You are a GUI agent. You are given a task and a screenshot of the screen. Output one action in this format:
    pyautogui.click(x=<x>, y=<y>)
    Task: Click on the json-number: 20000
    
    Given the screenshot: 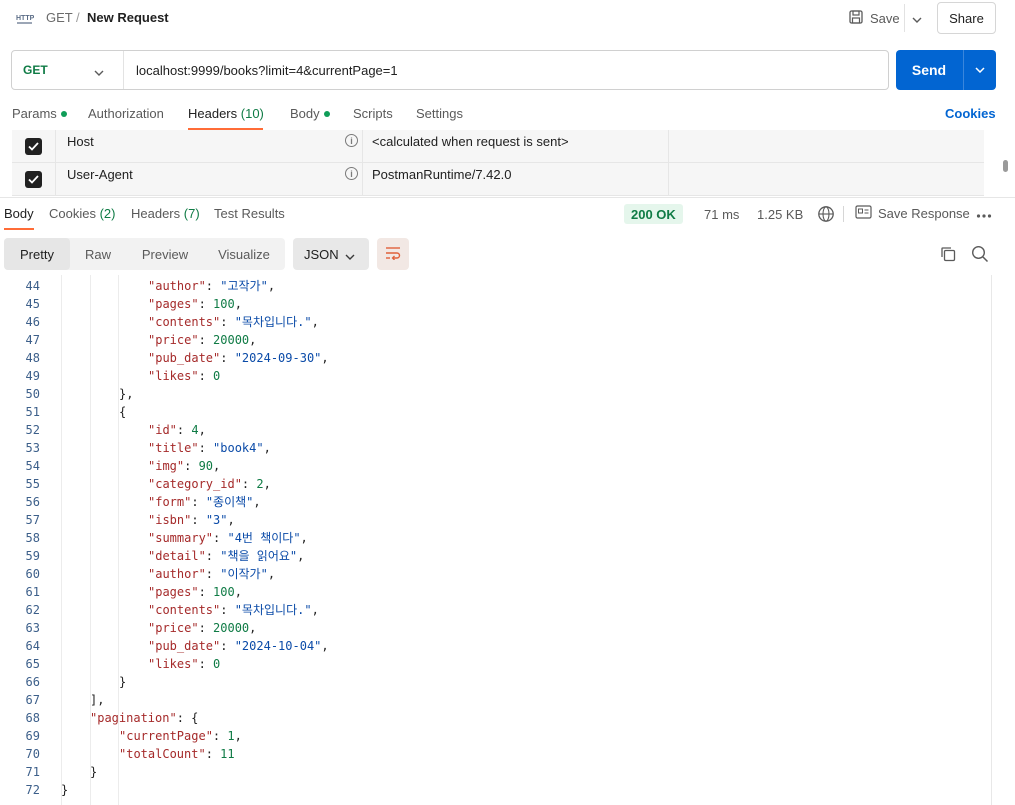 What is the action you would take?
    pyautogui.click(x=231, y=628)
    